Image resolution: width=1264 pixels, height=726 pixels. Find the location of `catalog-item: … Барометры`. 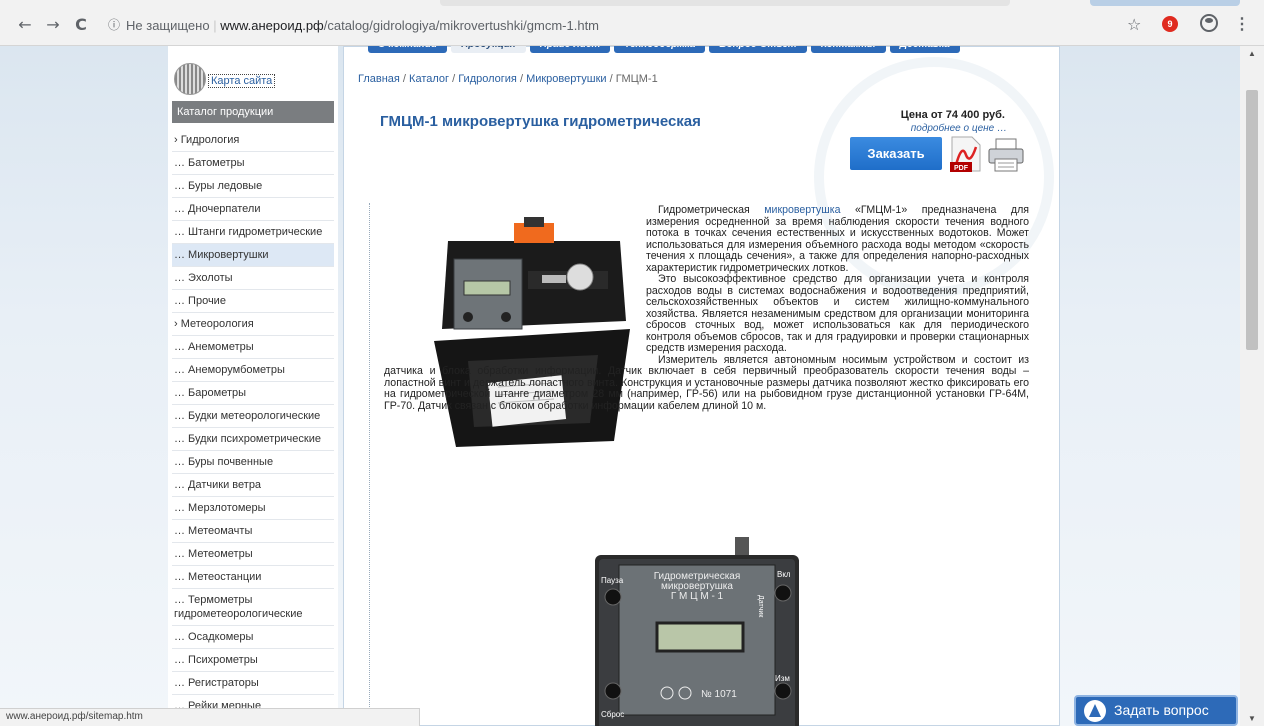

catalog-item: … Барометры is located at coordinates (253, 393).